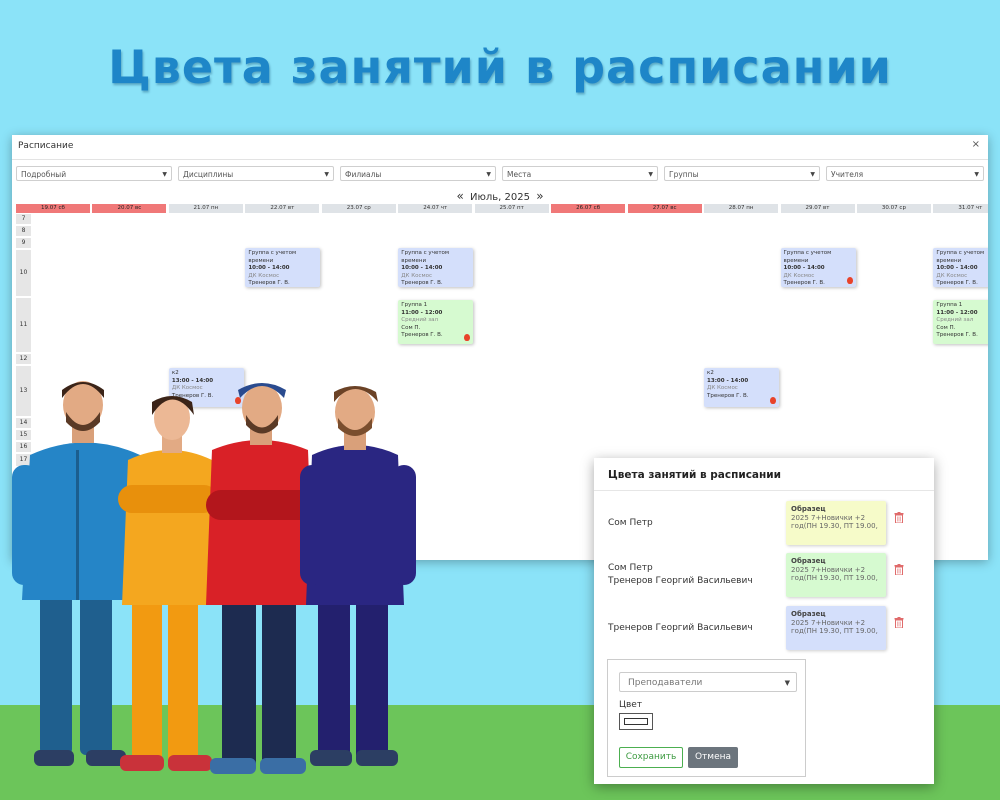 The width and height of the screenshot is (1000, 800). What do you see at coordinates (94, 173) in the screenshot?
I see `filter-view: Подробный ▼` at bounding box center [94, 173].